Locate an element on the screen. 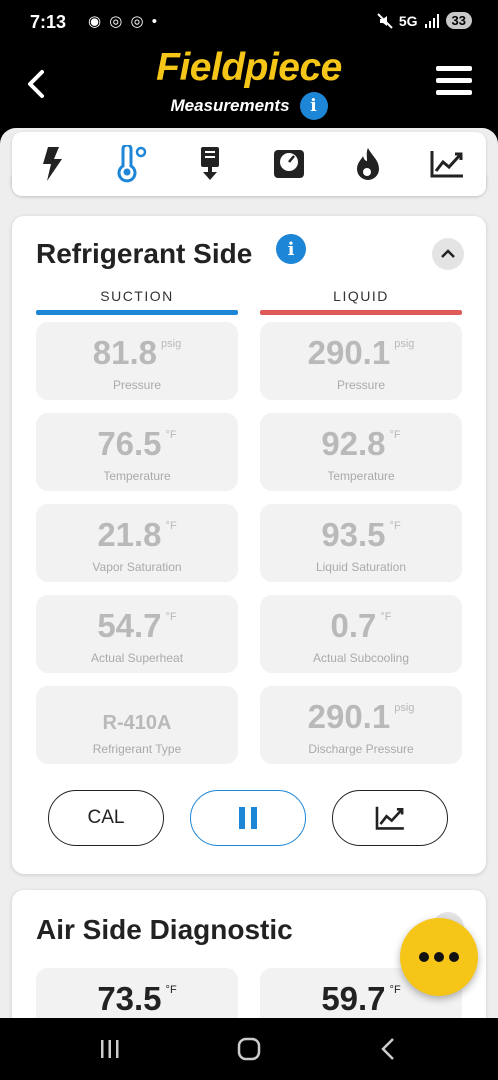  system-nav-bar is located at coordinates (249, 1049).